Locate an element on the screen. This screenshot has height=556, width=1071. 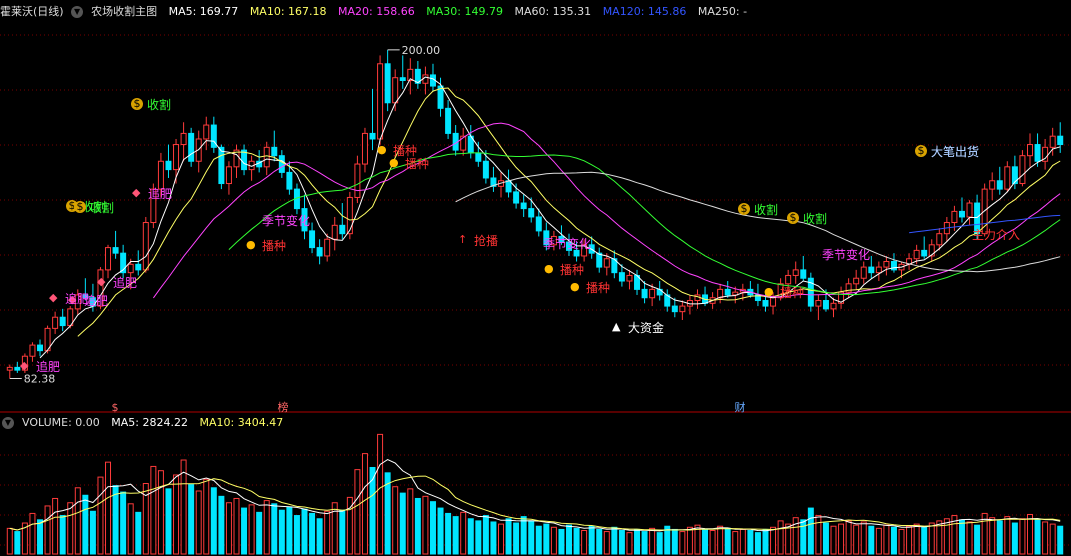
signal-label: 收割 is located at coordinates (766, 210).